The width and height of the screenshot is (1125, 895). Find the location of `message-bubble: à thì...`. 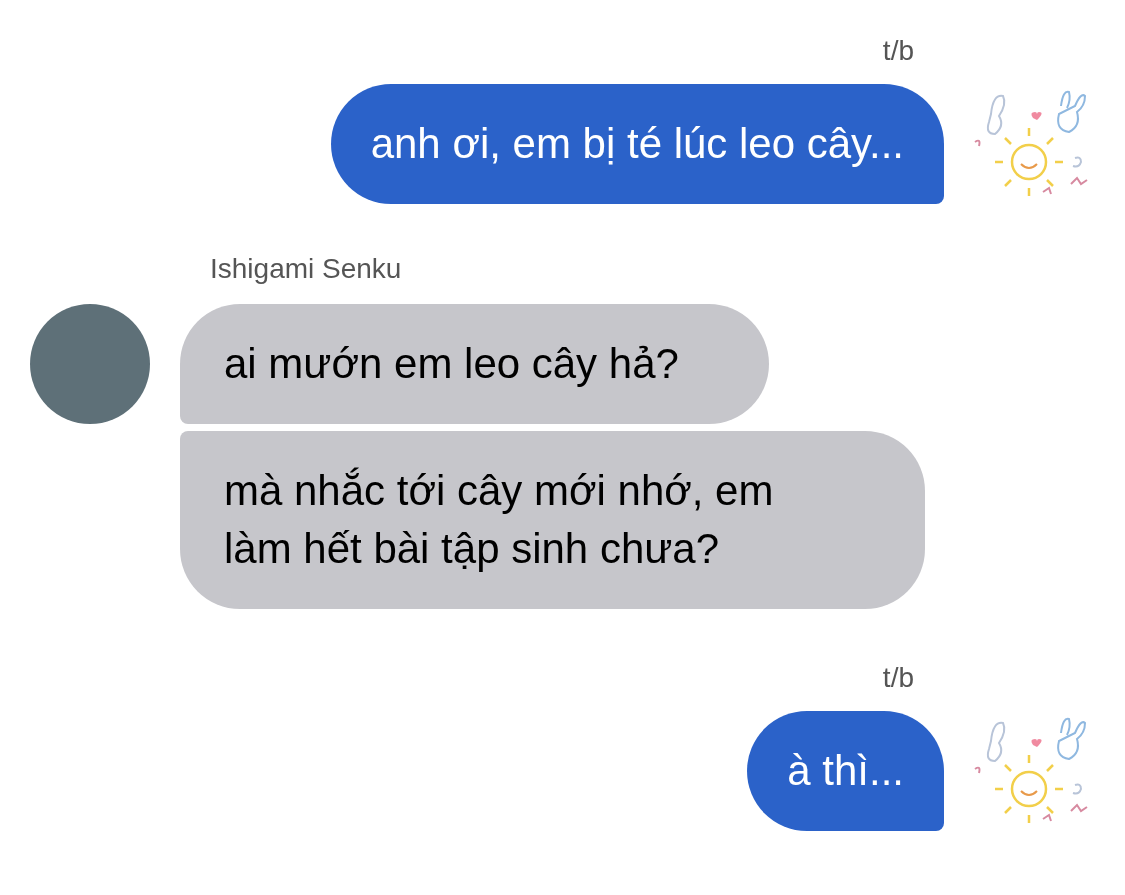

message-bubble: à thì... is located at coordinates (845, 771).